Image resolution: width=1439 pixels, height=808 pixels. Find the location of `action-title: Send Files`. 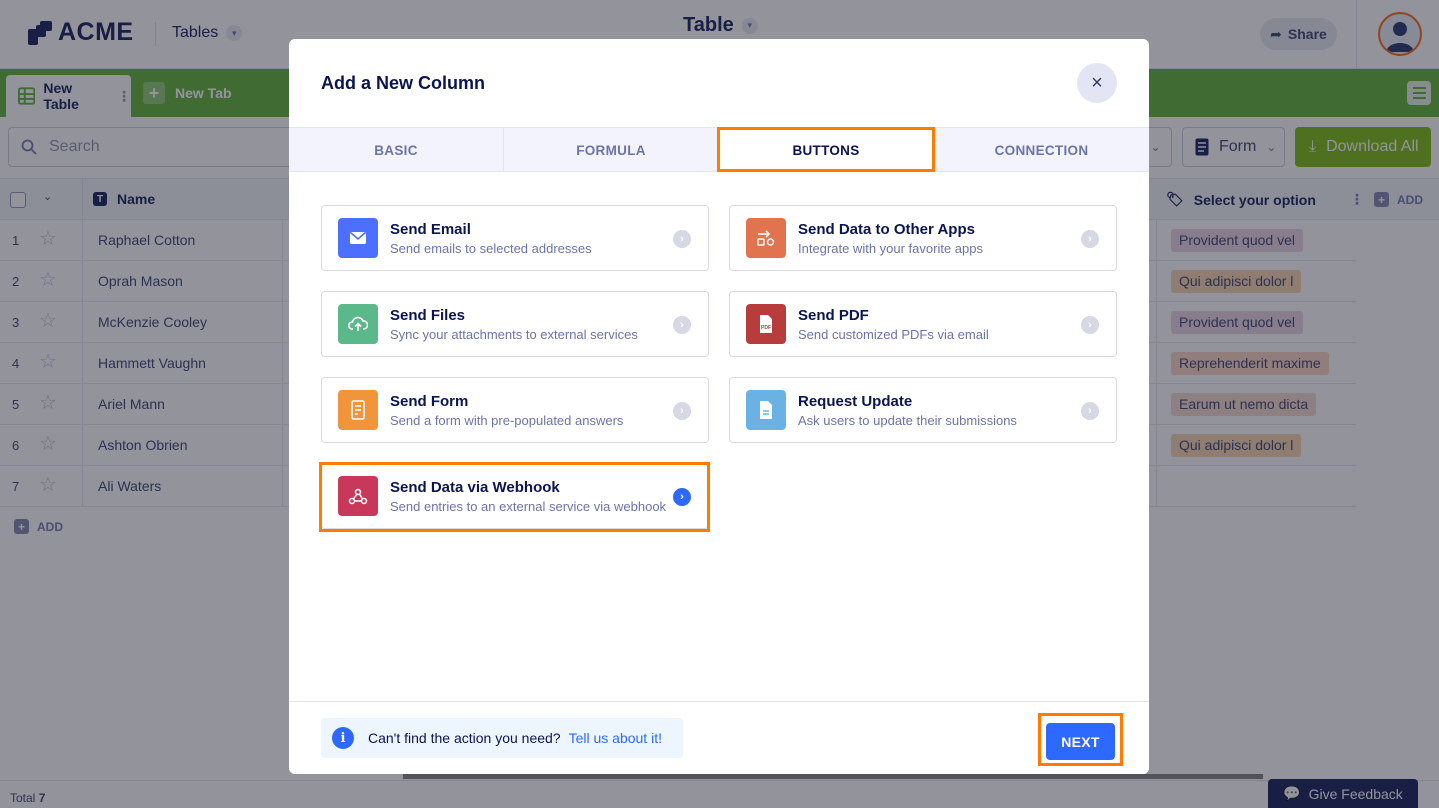

action-title: Send Files is located at coordinates (428, 315).